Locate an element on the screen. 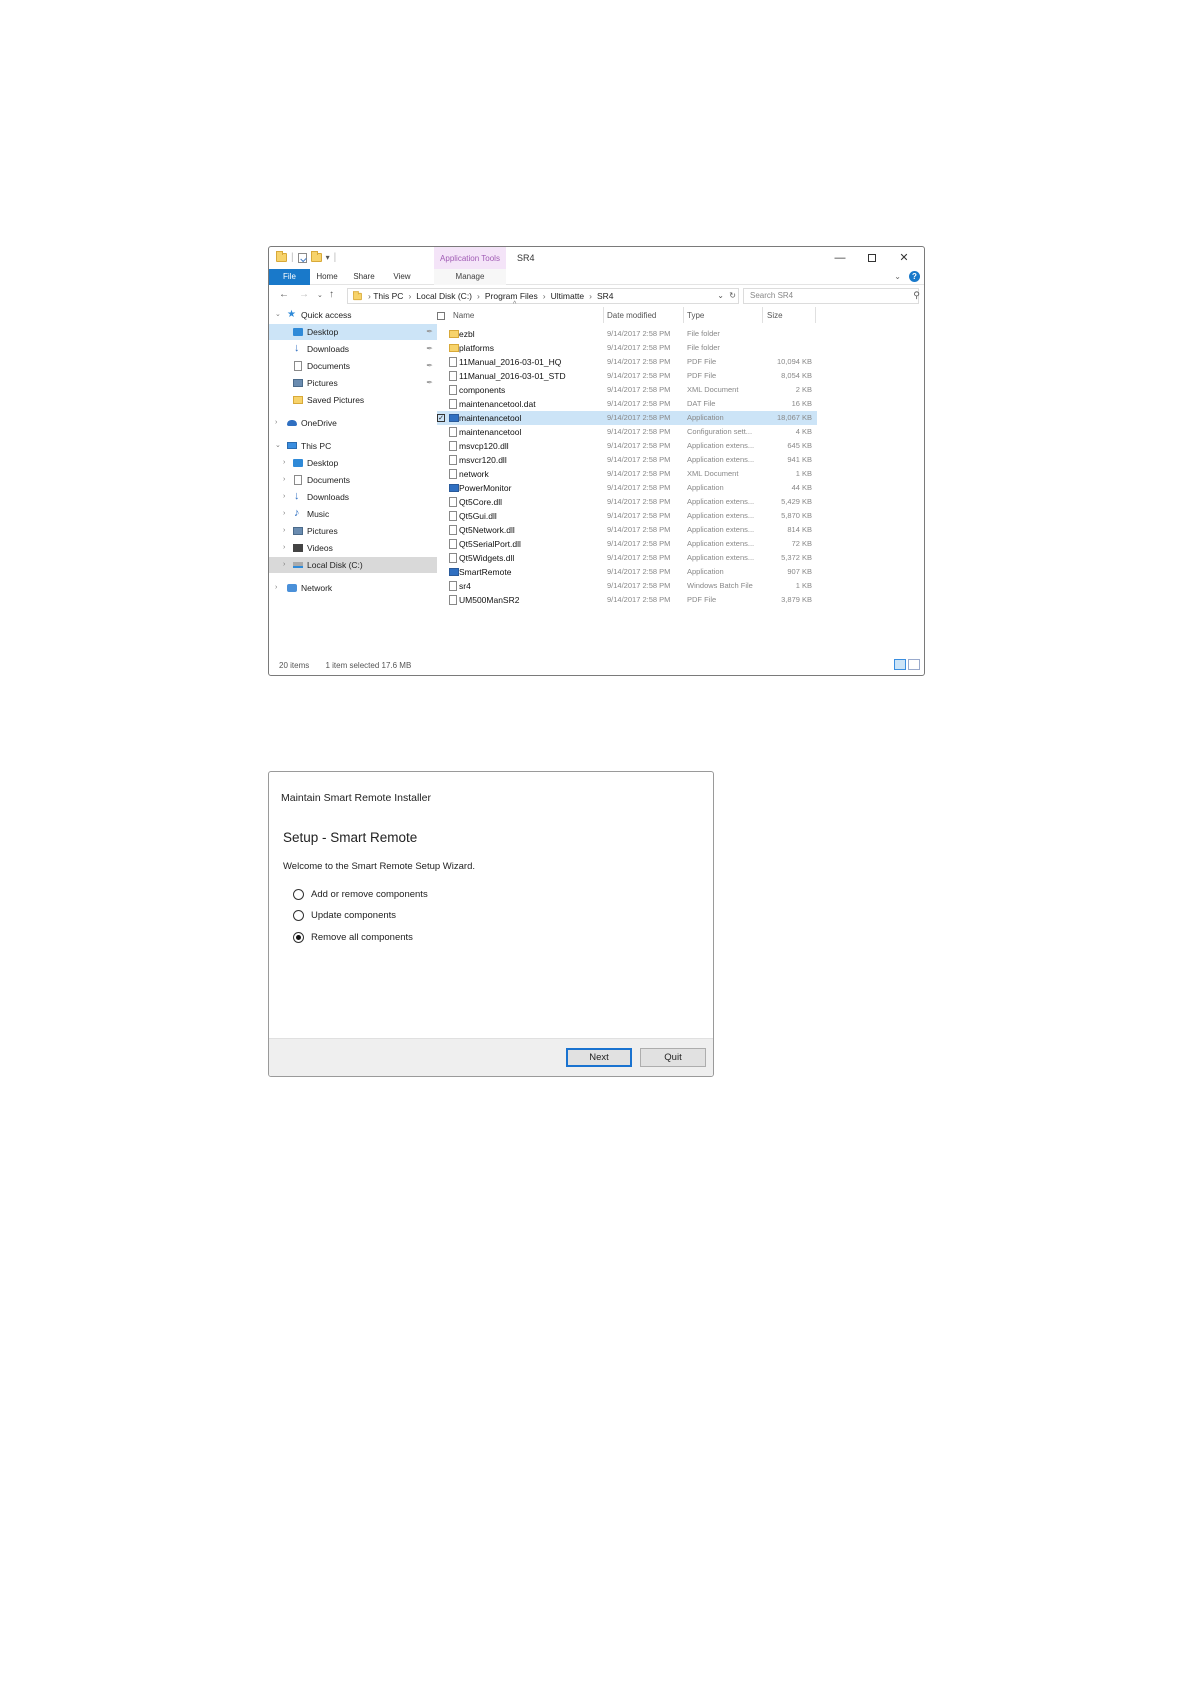 Image resolution: width=1191 pixels, height=1684 pixels. help-icon: ? is located at coordinates (914, 276).